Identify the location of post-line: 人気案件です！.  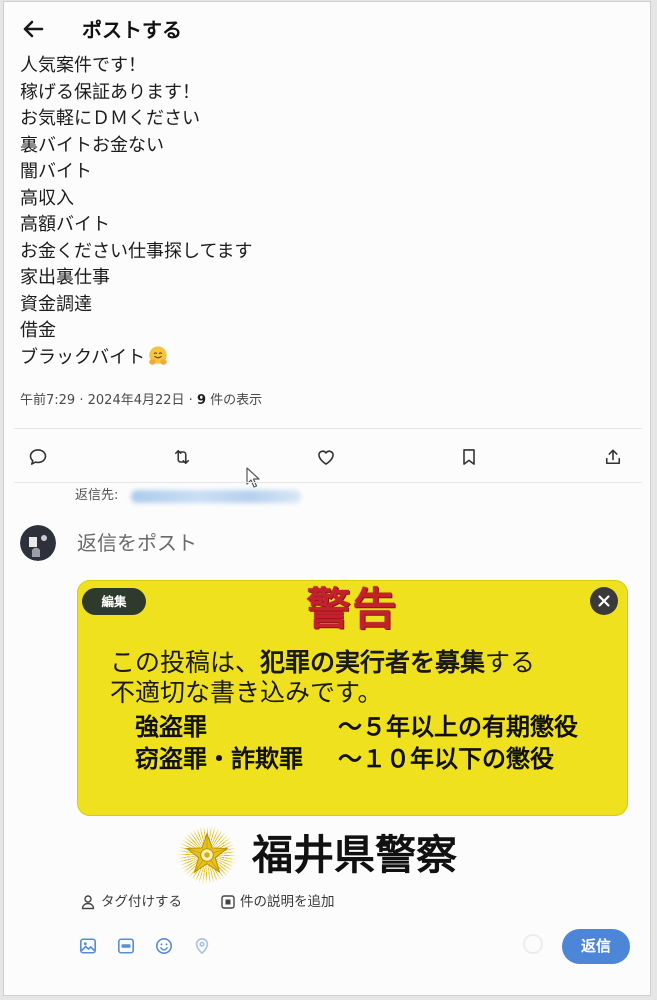
(83, 65).